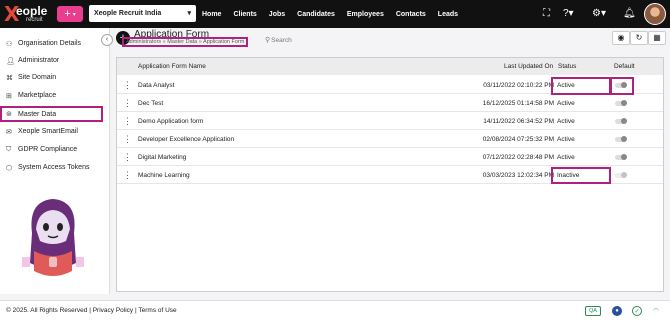 The height and width of the screenshot is (320, 670). I want to click on sidebar-item-master-data: ⊛ Master Data, so click(51, 114).